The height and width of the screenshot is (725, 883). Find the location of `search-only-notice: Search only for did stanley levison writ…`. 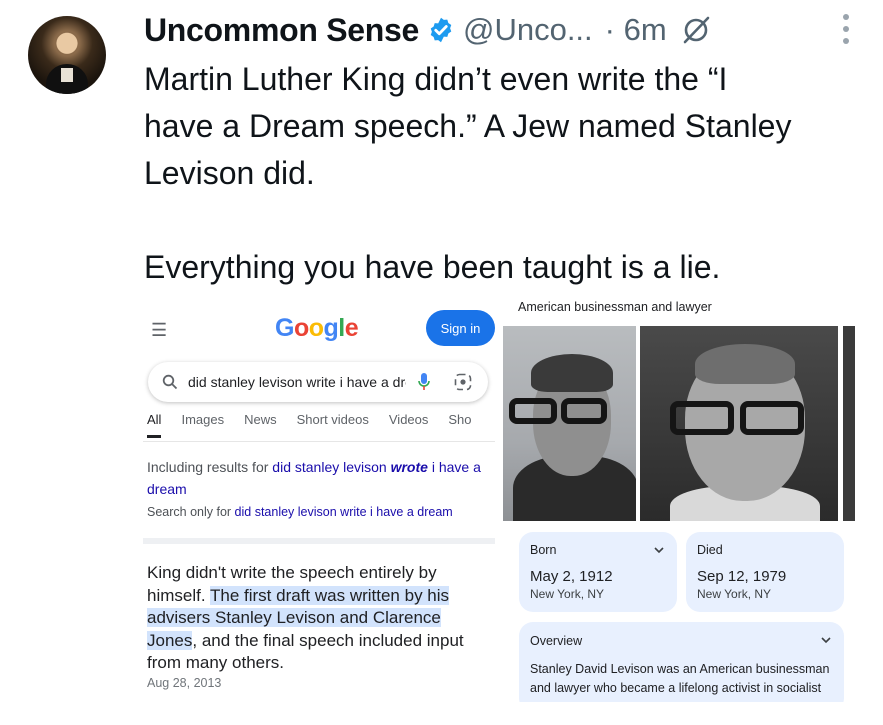

search-only-notice: Search only for did stanley levison writ… is located at coordinates (300, 512).